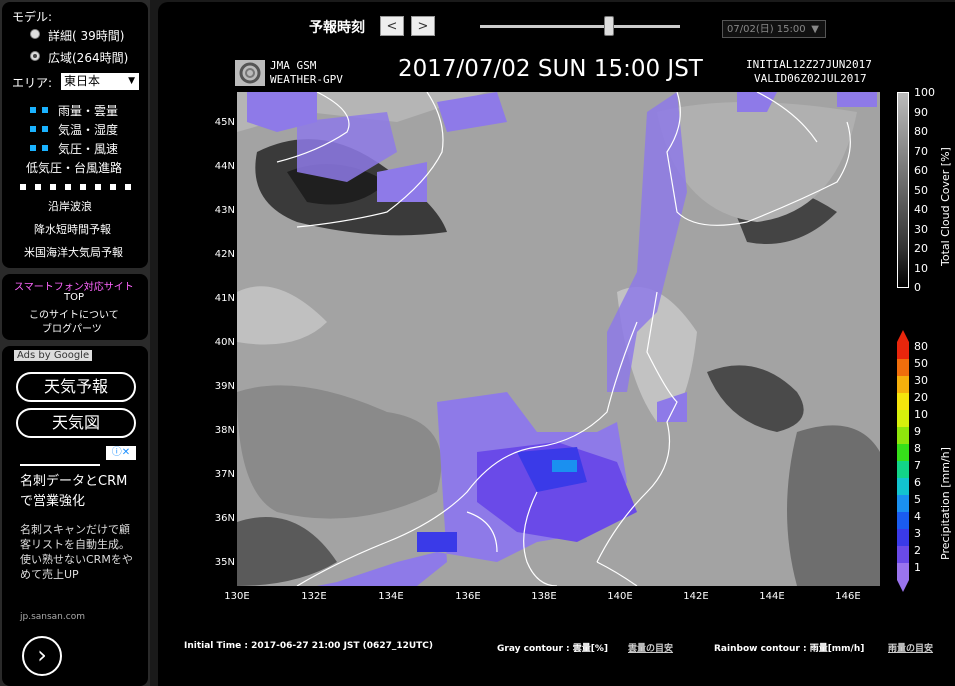 The image size is (955, 686). I want to click on model-subname: WEATHER-GPV, so click(306, 79).